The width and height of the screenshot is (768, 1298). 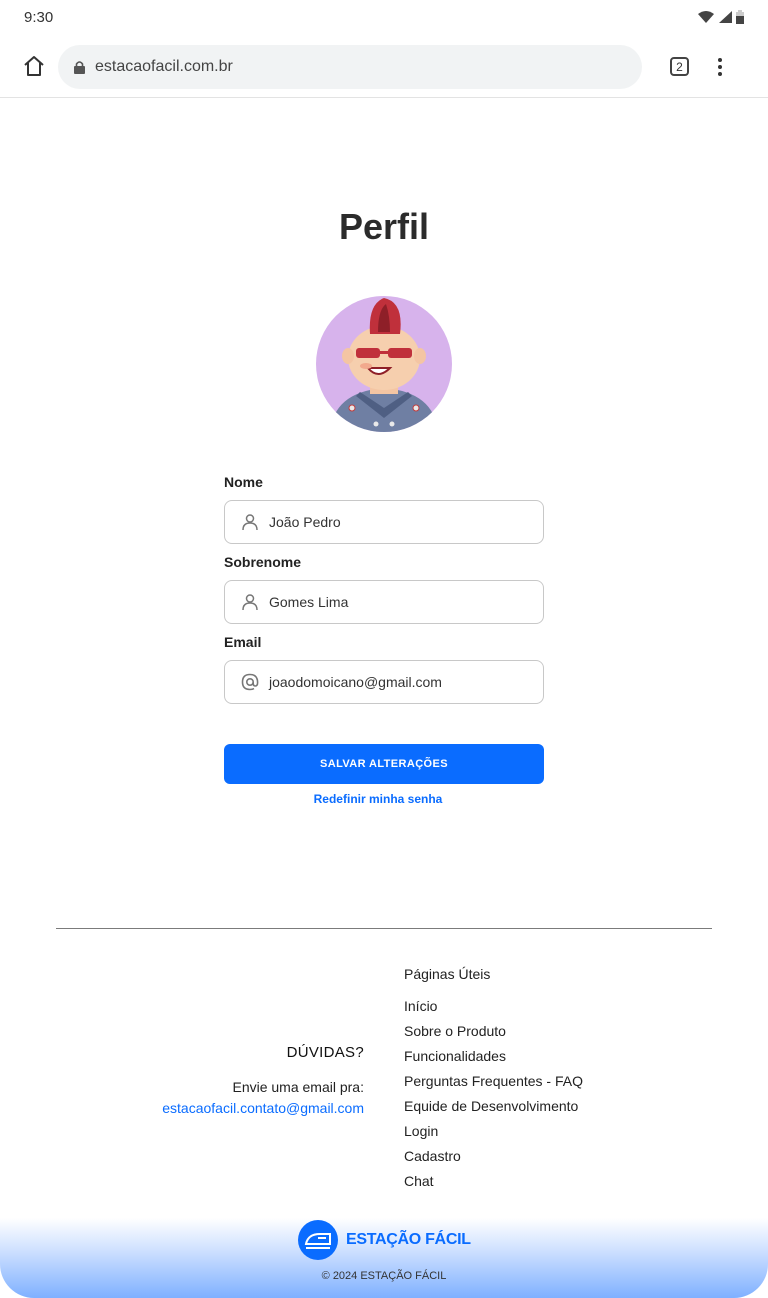 I want to click on tabs-button: 2, so click(x=679, y=66).